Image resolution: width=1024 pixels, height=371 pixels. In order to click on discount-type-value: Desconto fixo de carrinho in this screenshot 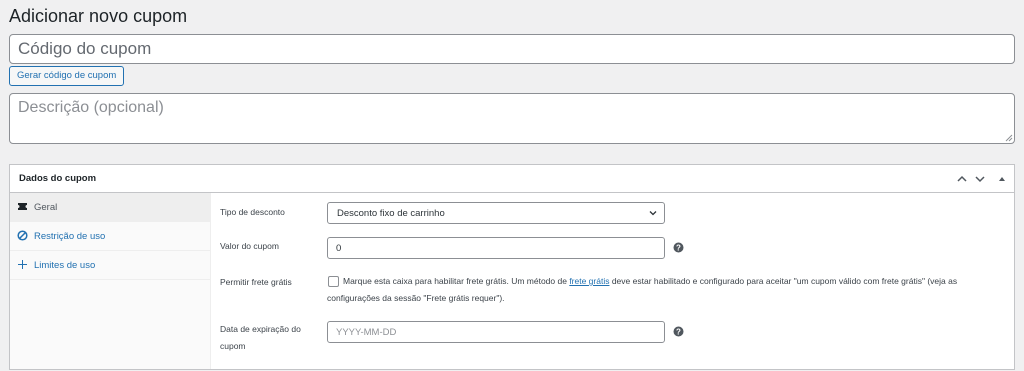, I will do `click(391, 213)`.